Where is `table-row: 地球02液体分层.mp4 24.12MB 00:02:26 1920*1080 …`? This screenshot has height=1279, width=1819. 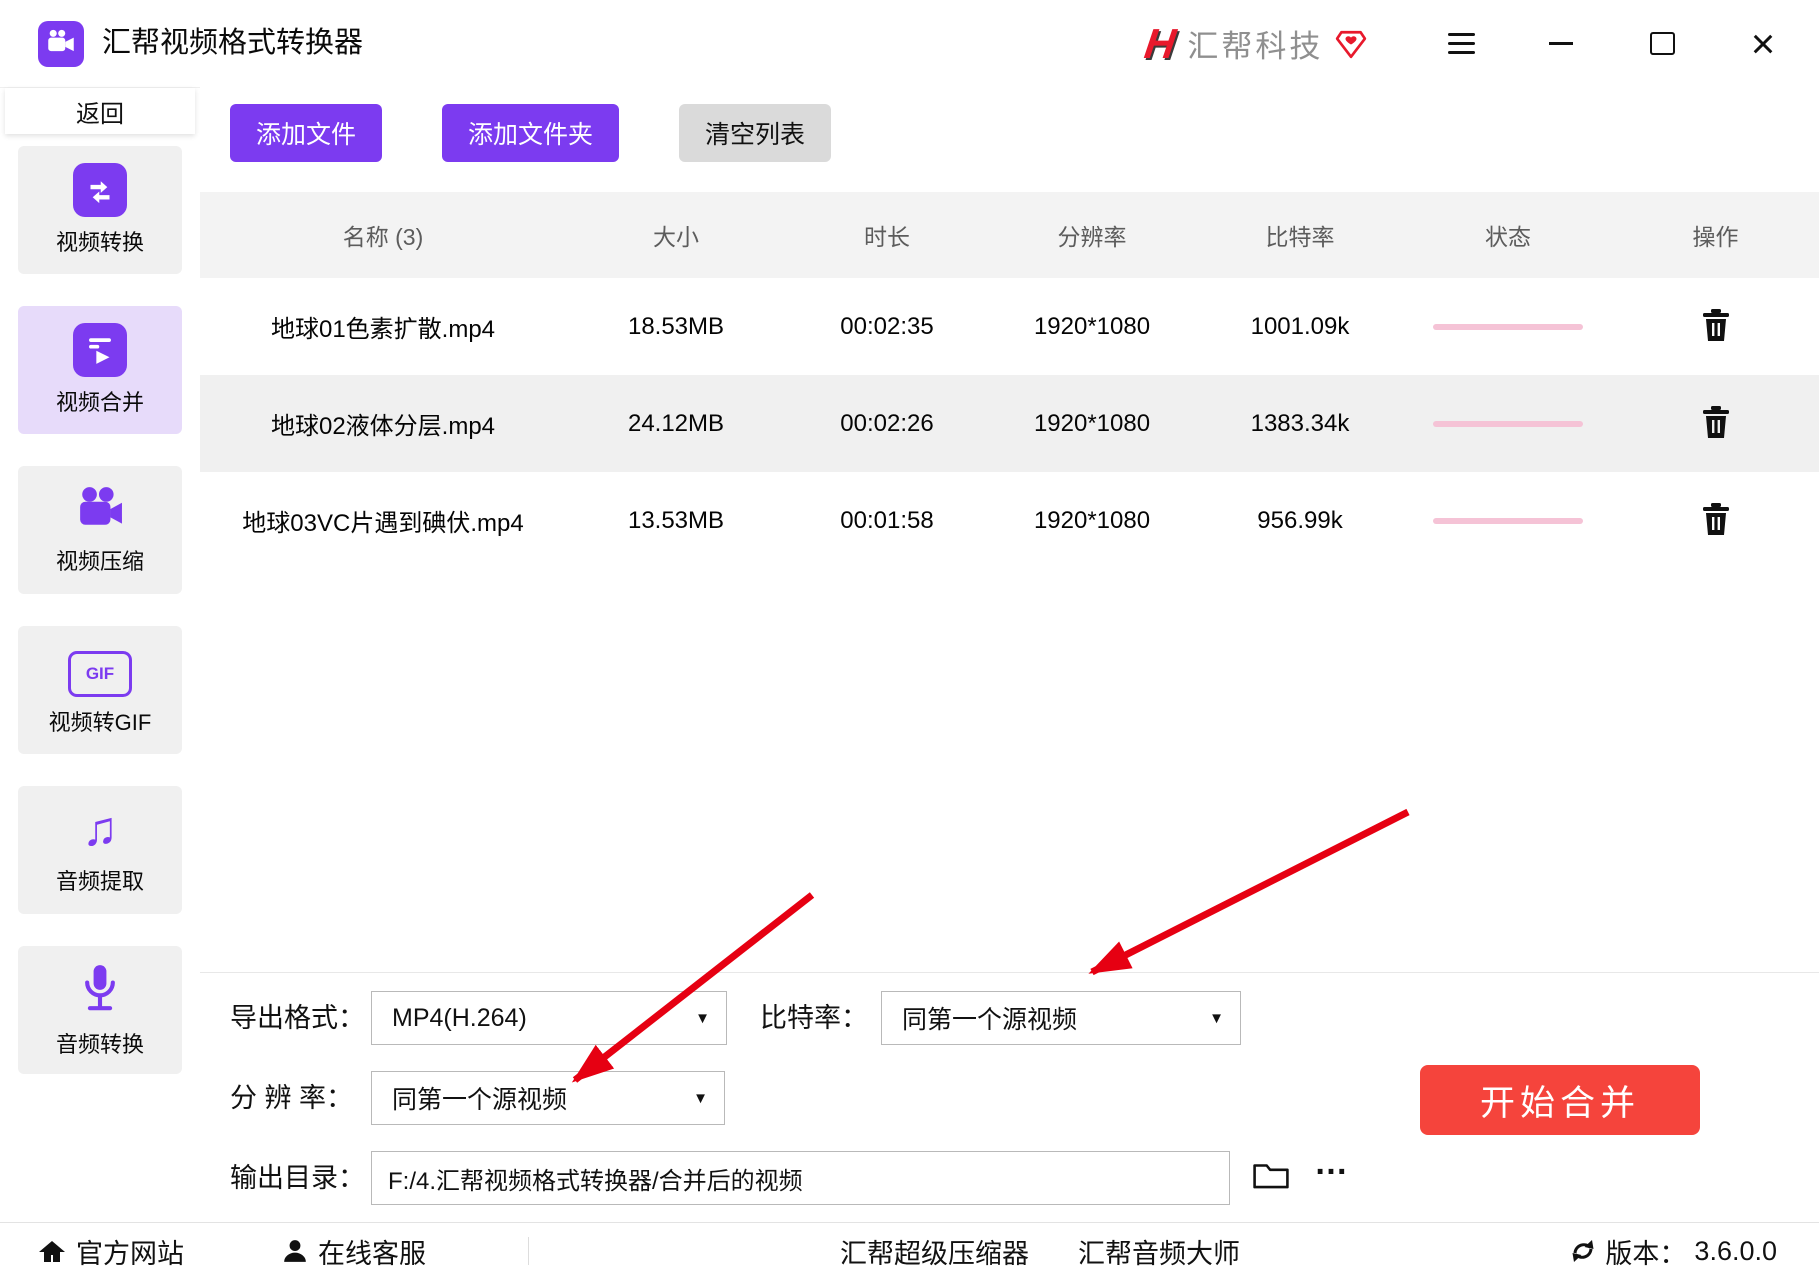 table-row: 地球02液体分层.mp4 24.12MB 00:02:26 1920*1080 … is located at coordinates (1009, 423).